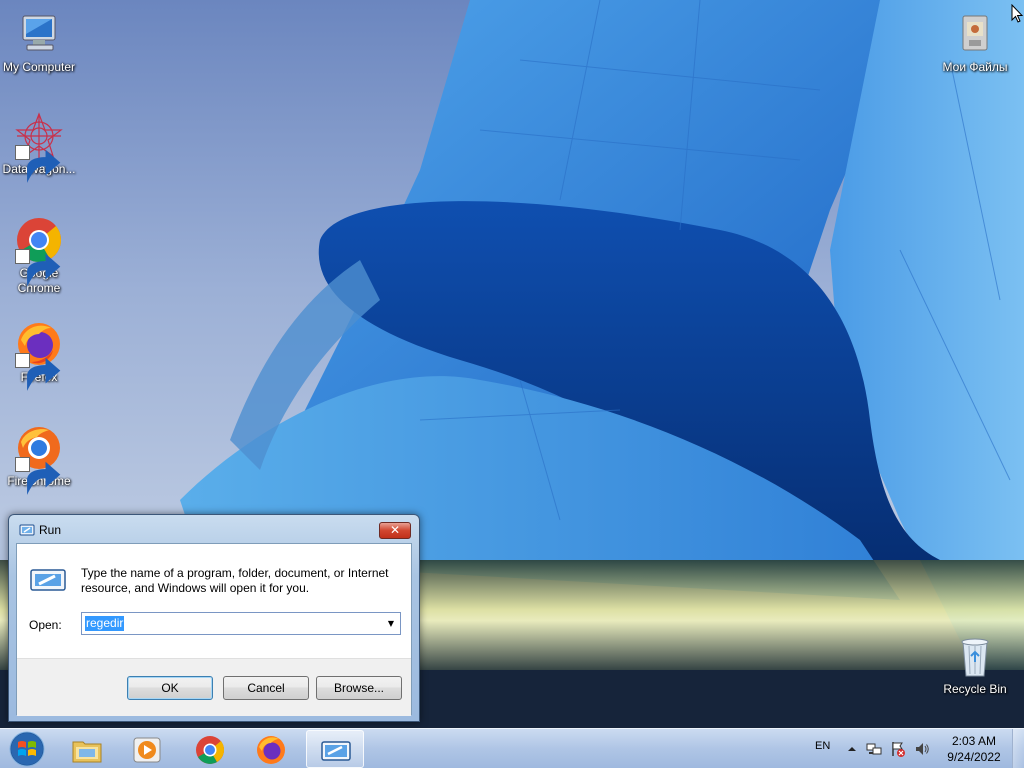  Describe the element at coordinates (975, 689) in the screenshot. I see `desktop-icon-label: Recycle Bin` at that location.